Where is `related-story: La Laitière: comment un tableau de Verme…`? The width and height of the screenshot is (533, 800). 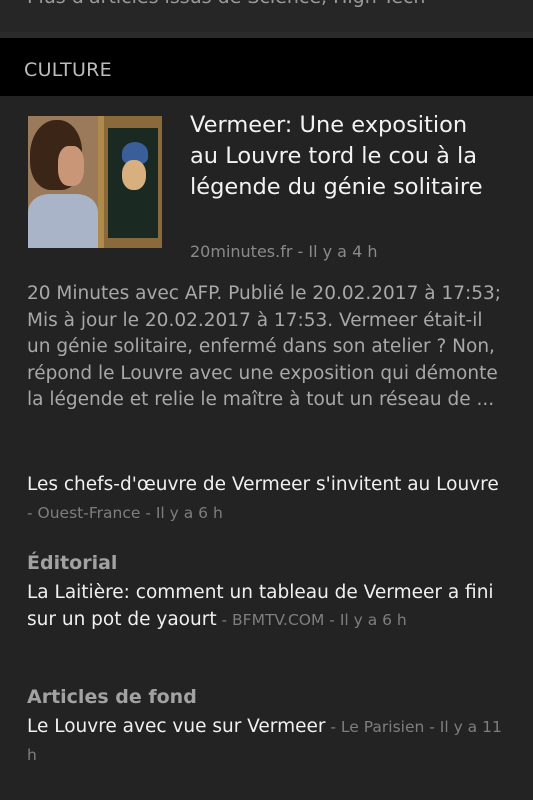 related-story: La Laitière: comment un tableau de Verme… is located at coordinates (267, 606).